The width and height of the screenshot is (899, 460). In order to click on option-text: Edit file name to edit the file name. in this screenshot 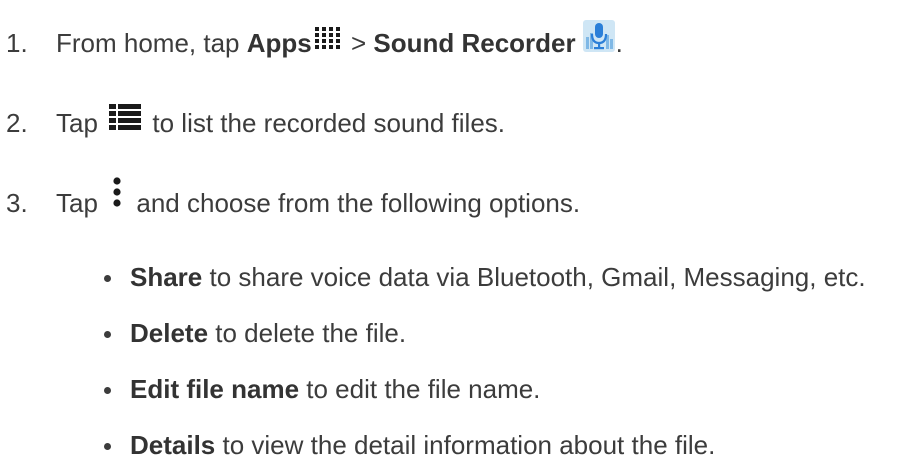, I will do `click(335, 389)`.